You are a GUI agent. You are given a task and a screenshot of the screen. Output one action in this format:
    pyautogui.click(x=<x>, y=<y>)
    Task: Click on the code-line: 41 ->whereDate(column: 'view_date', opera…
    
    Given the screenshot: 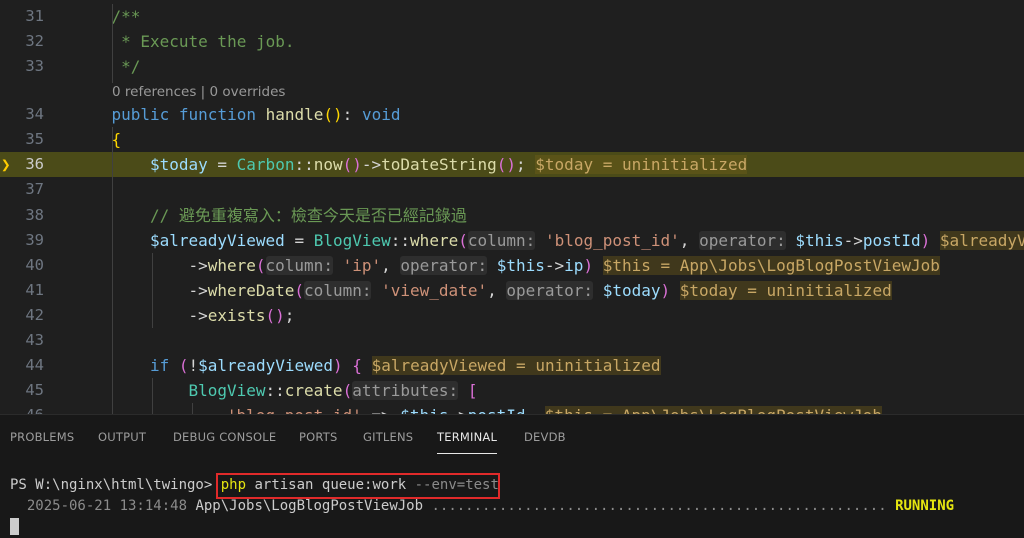 What is the action you would take?
    pyautogui.click(x=512, y=290)
    